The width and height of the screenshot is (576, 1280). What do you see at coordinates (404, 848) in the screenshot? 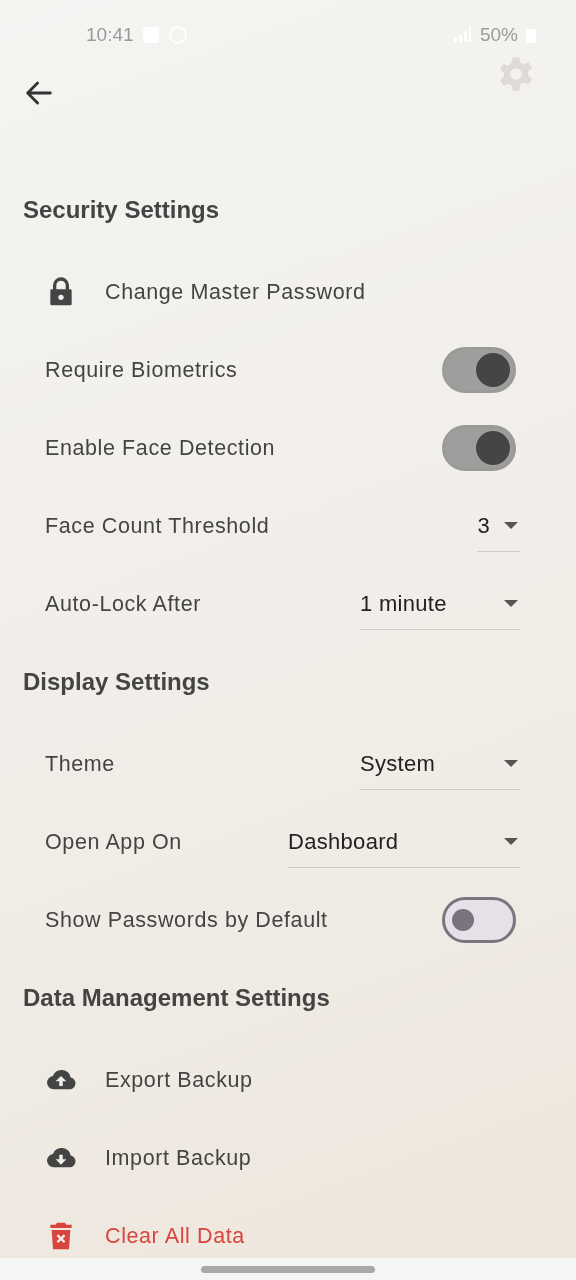
I see `dropdown: Dashboard` at bounding box center [404, 848].